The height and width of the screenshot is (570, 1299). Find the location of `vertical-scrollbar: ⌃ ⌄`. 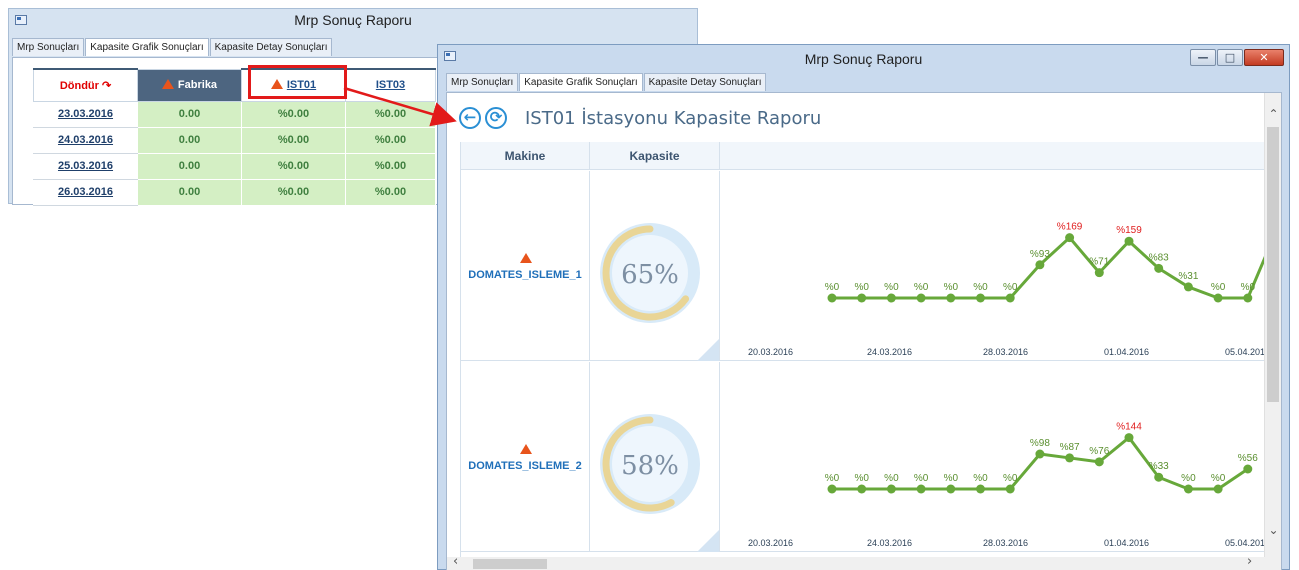

vertical-scrollbar: ⌃ ⌄ is located at coordinates (1272, 331).